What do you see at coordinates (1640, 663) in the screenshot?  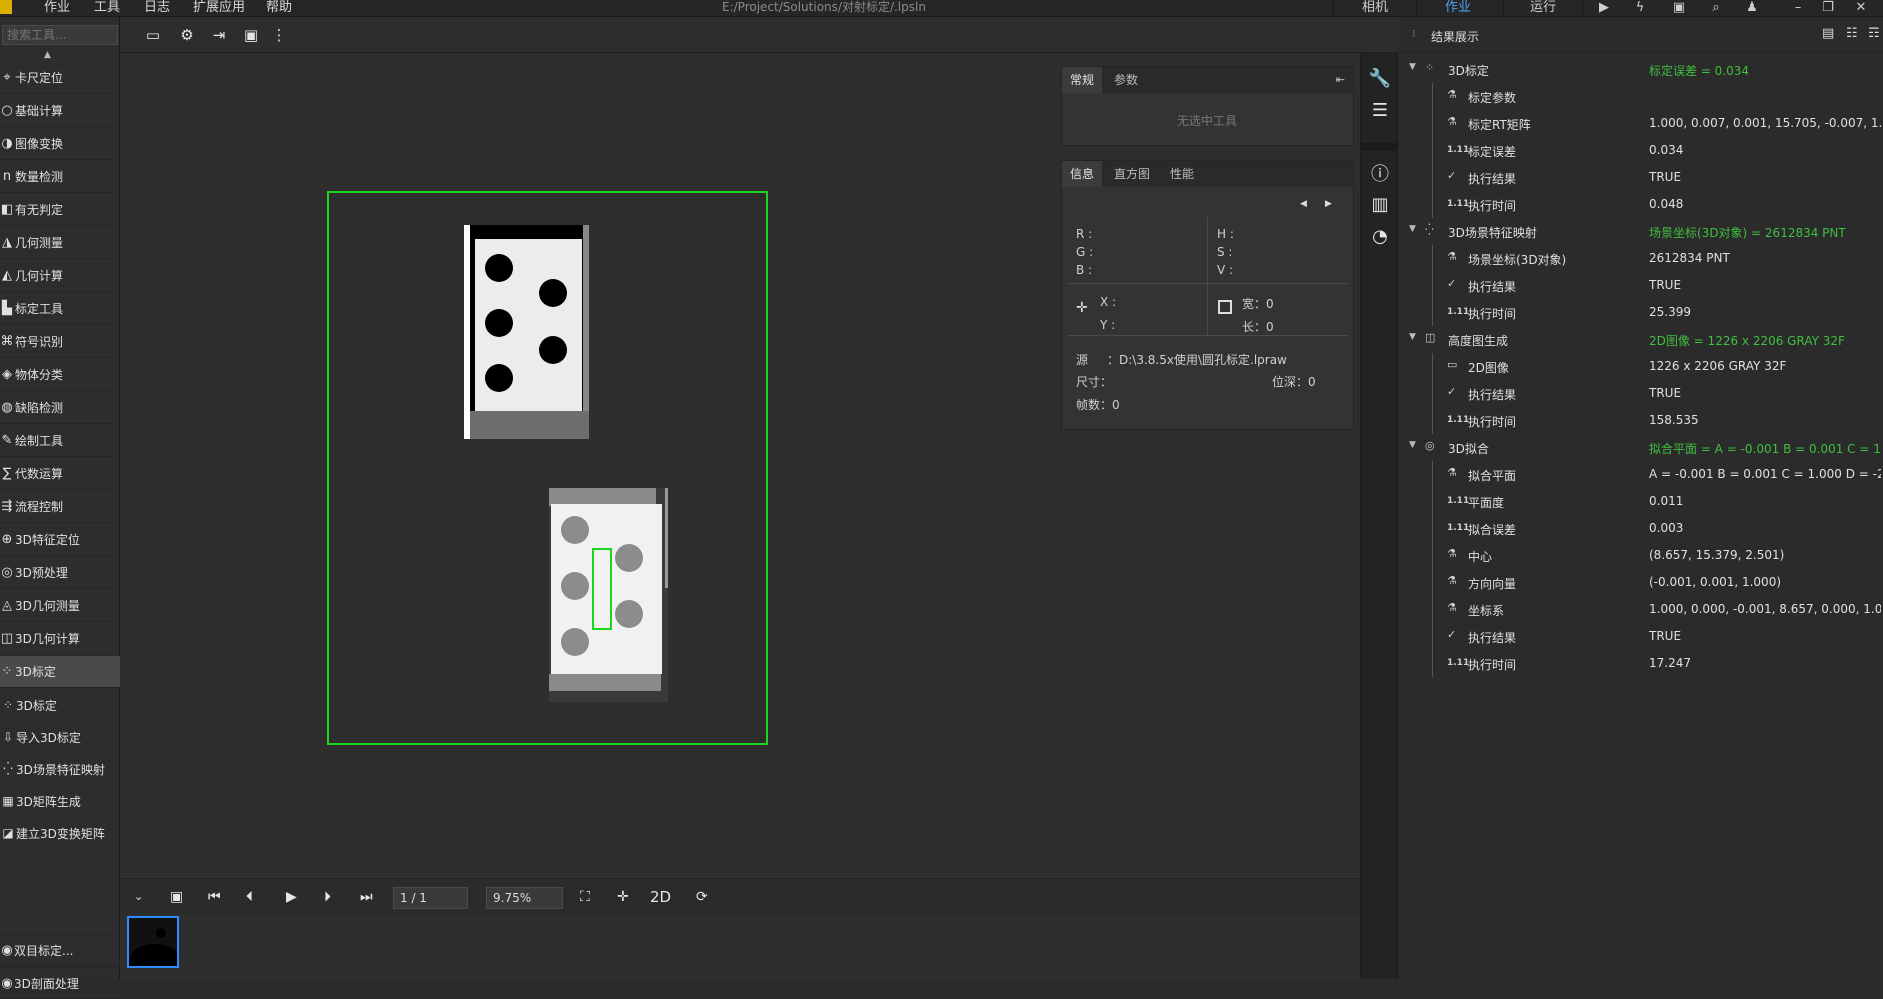 I see `result-item-row: 1.11 执行时间 17.247` at bounding box center [1640, 663].